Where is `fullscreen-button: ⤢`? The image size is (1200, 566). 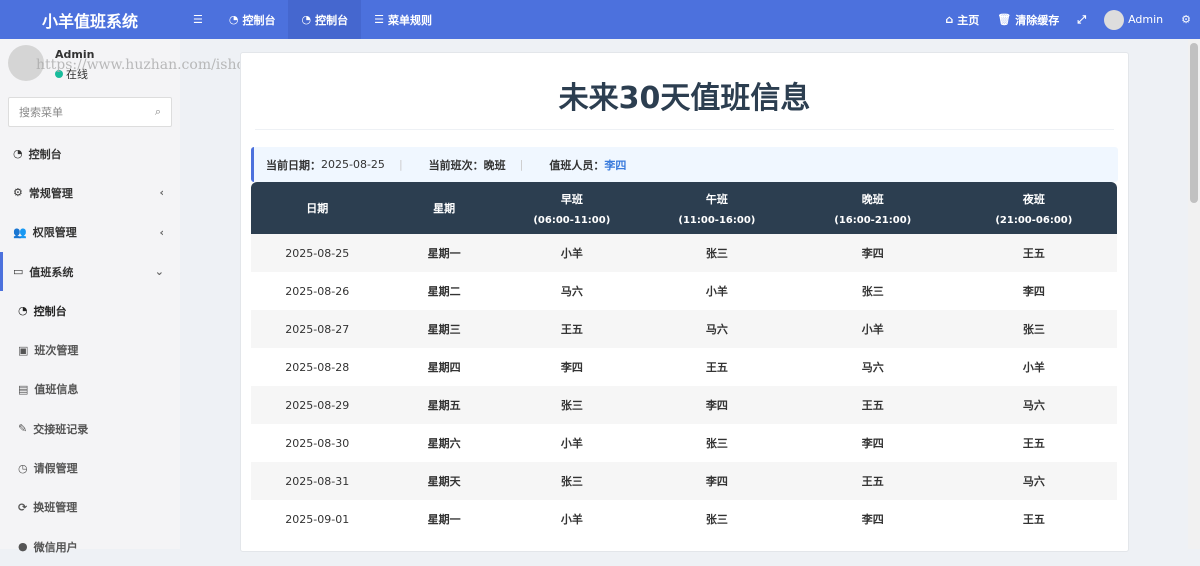
fullscreen-button: ⤢ is located at coordinates (1081, 19).